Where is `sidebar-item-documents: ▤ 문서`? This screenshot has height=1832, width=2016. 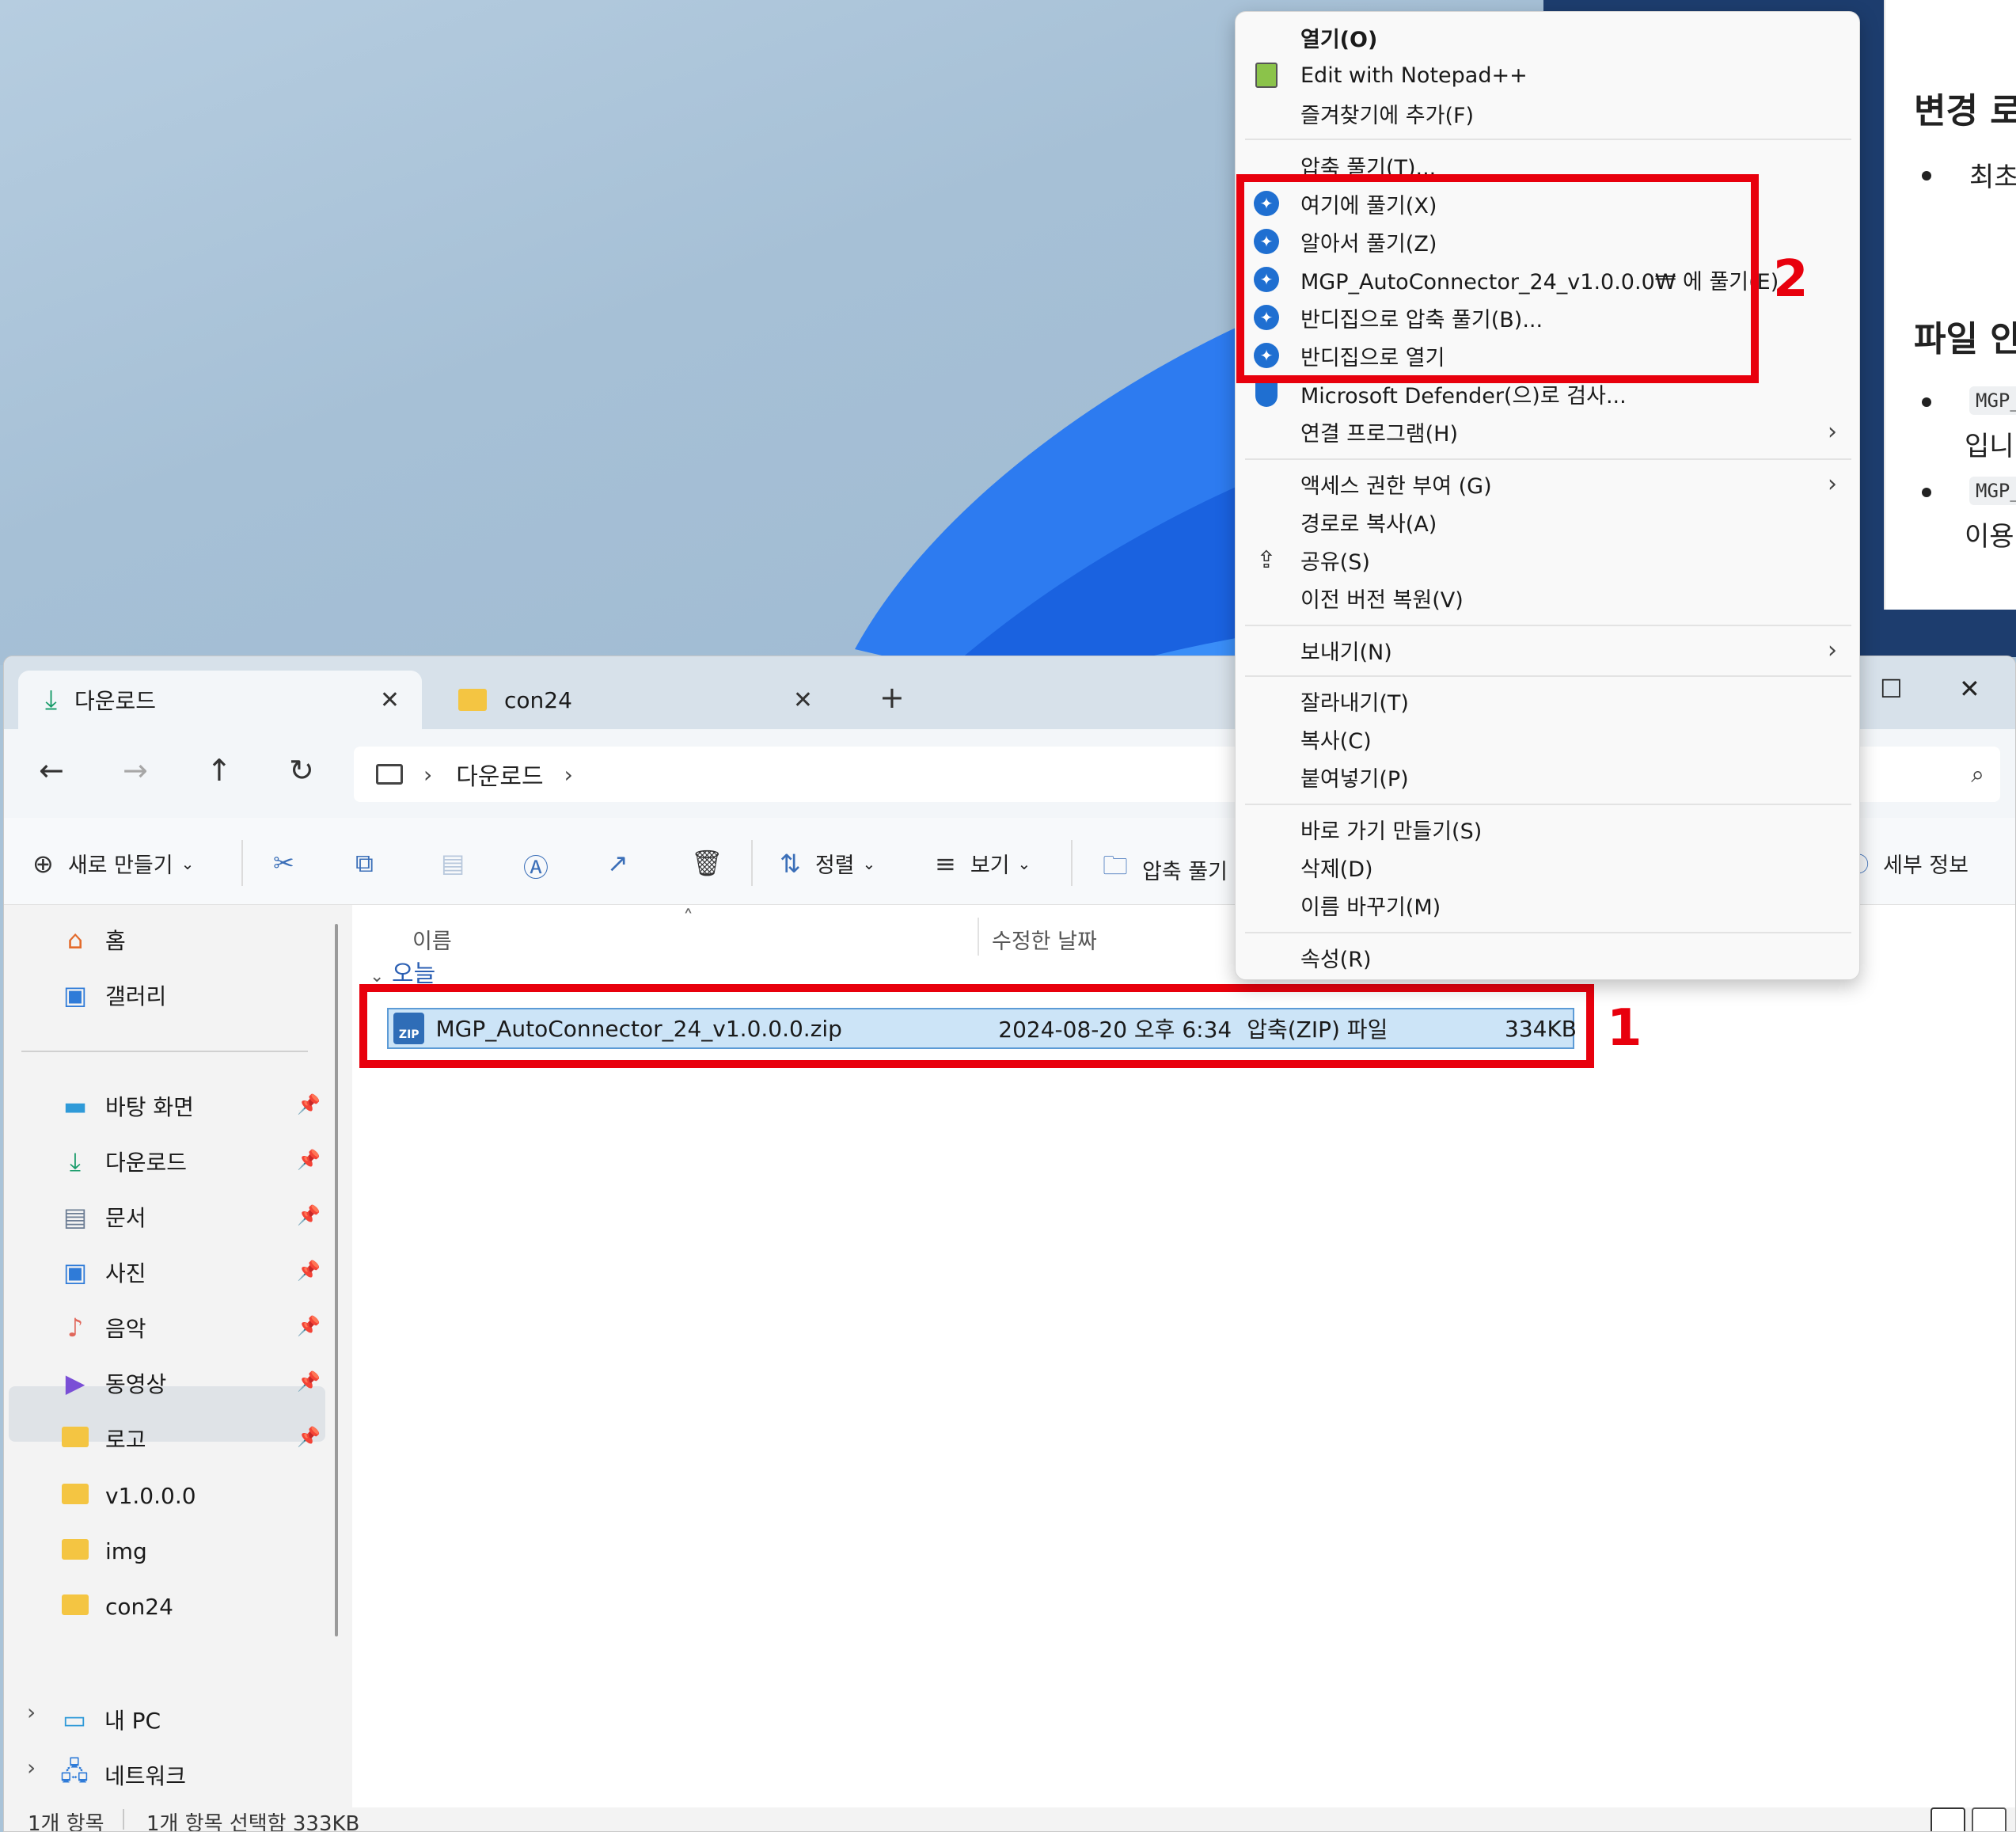 sidebar-item-documents: ▤ 문서 is located at coordinates (102, 1217).